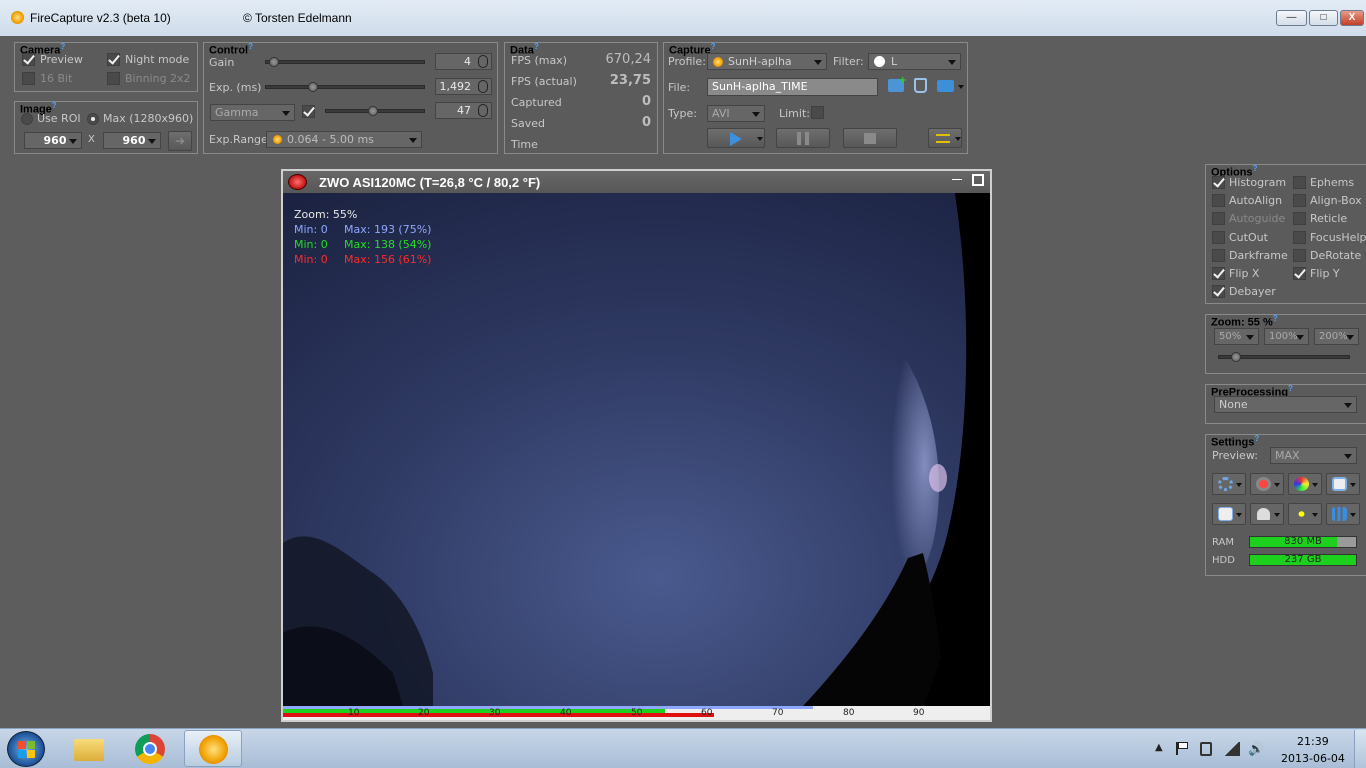  What do you see at coordinates (1159, 747) in the screenshot?
I see `show-hidden-icons: ▲` at bounding box center [1159, 747].